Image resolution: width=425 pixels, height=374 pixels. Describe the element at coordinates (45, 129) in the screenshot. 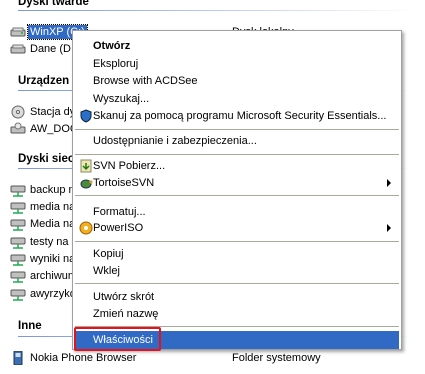

I see `drive-aw-doc: AW_DOC` at that location.